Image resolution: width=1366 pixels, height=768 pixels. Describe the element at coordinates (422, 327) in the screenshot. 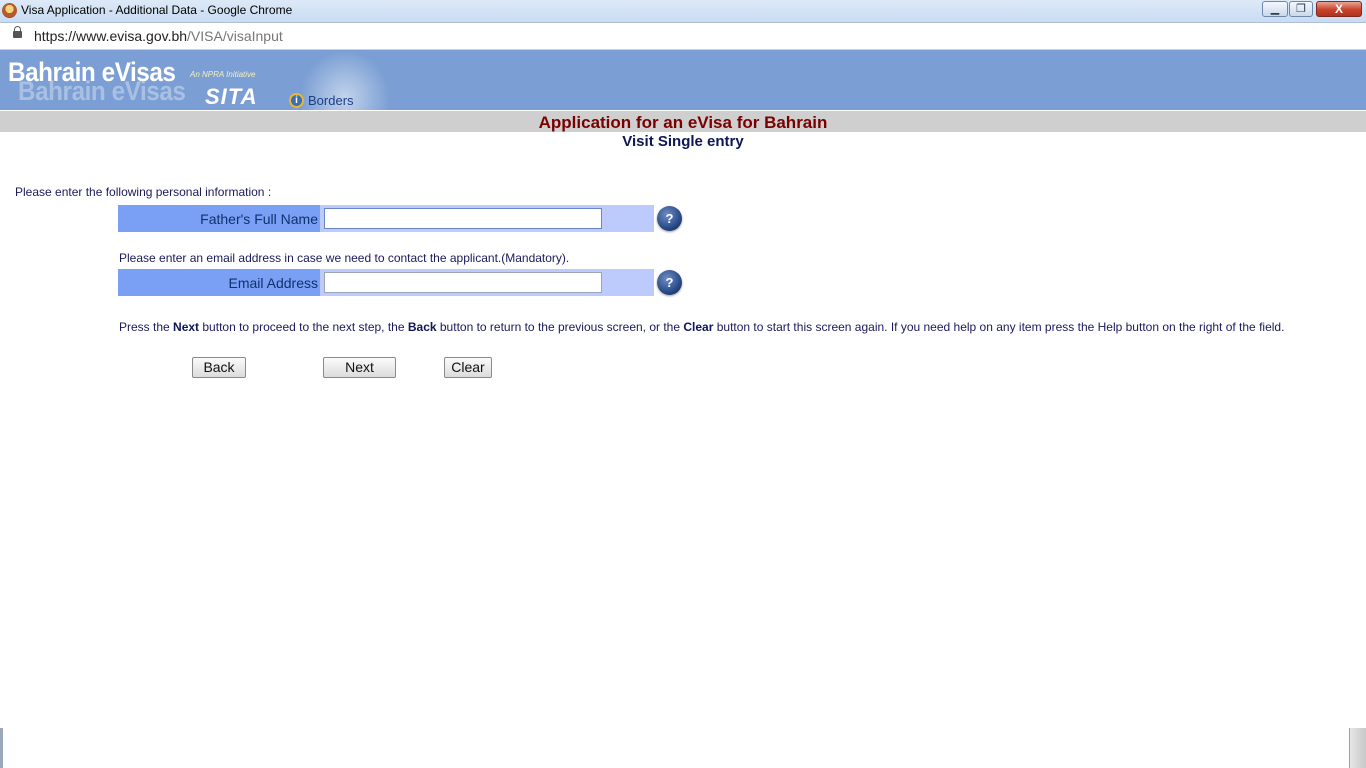

I see `instructions-back: Back` at that location.